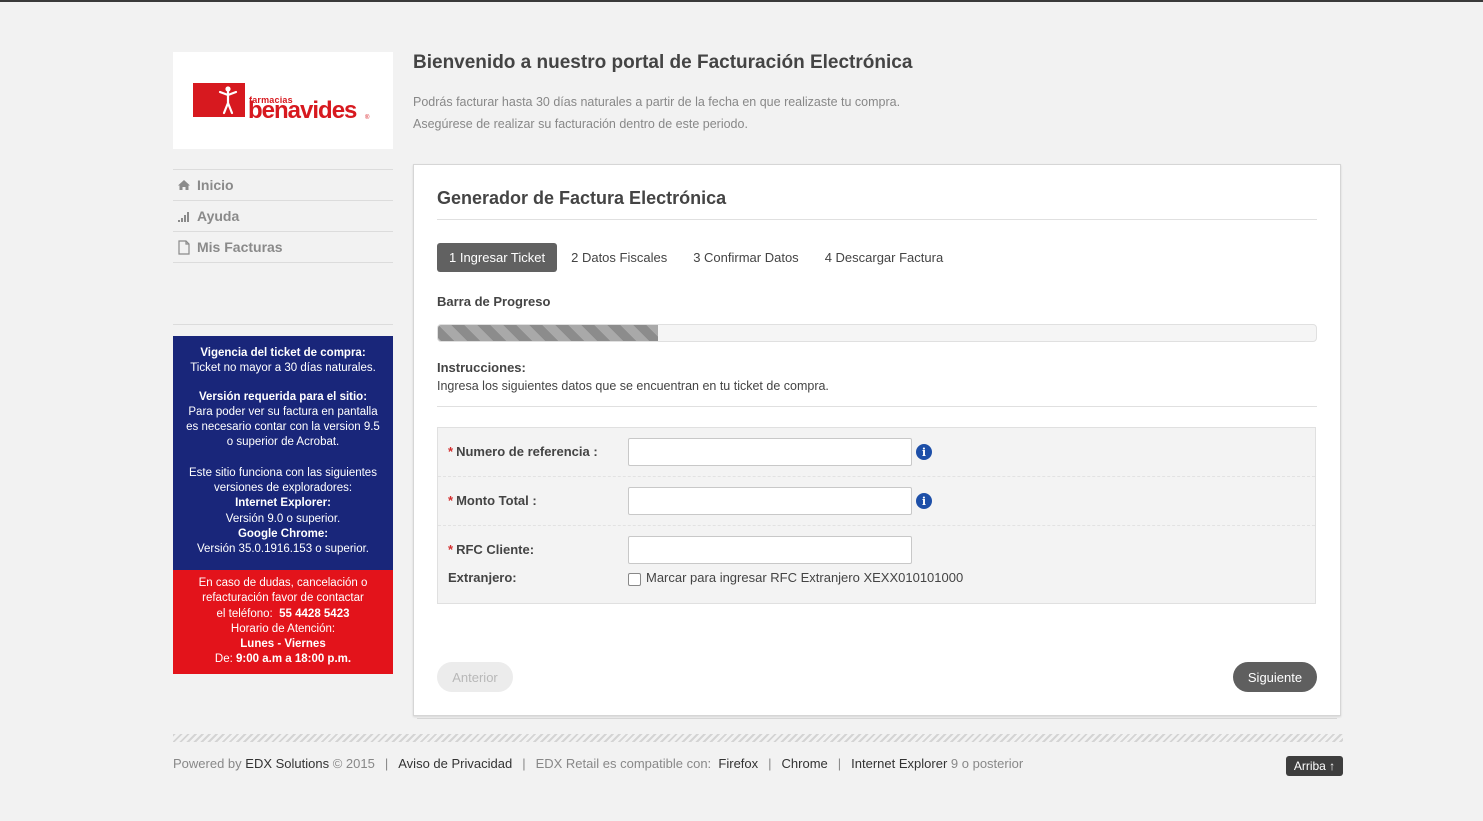 This screenshot has width=1483, height=821. I want to click on card-bottom-edge, so click(877, 717).